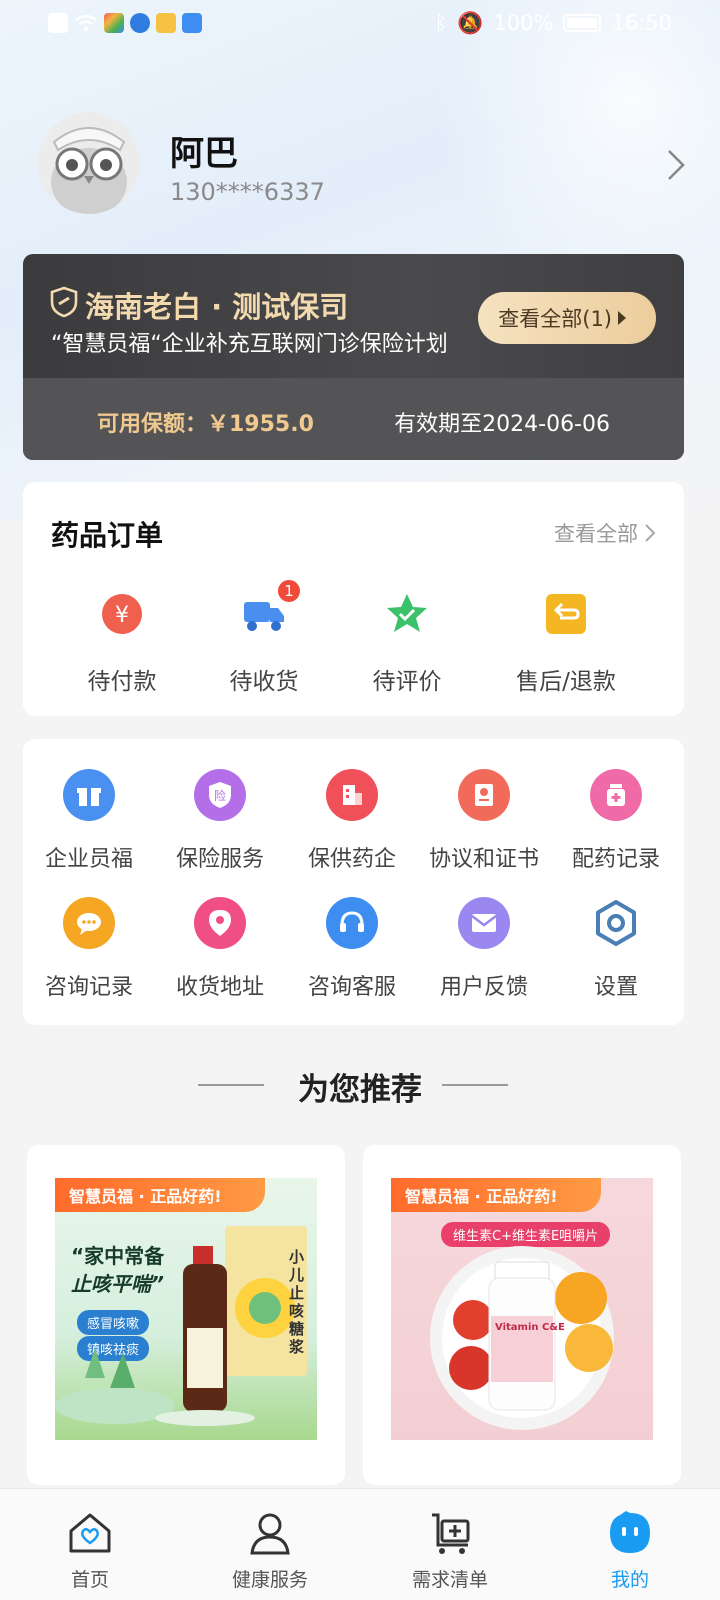 This screenshot has width=720, height=1600. I want to click on nav-demand-list: 需求清单, so click(450, 1544).